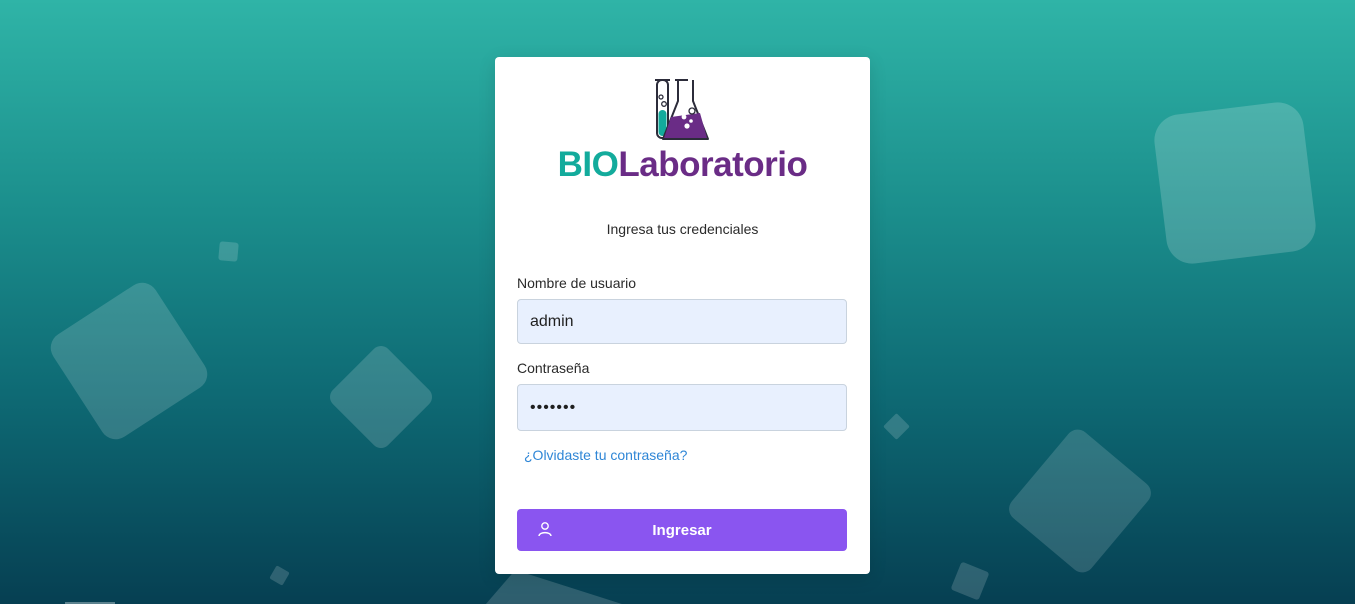 The width and height of the screenshot is (1355, 604). I want to click on decorative-triangle, so click(568, 587).